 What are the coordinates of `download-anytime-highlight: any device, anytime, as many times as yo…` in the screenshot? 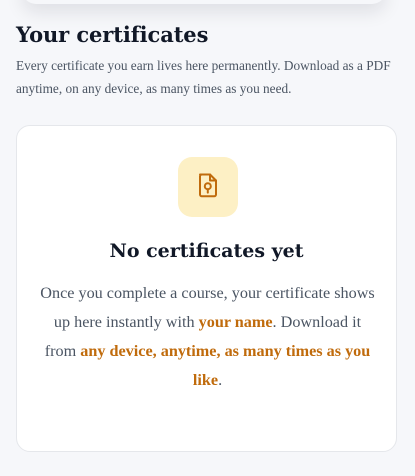 It's located at (225, 366).